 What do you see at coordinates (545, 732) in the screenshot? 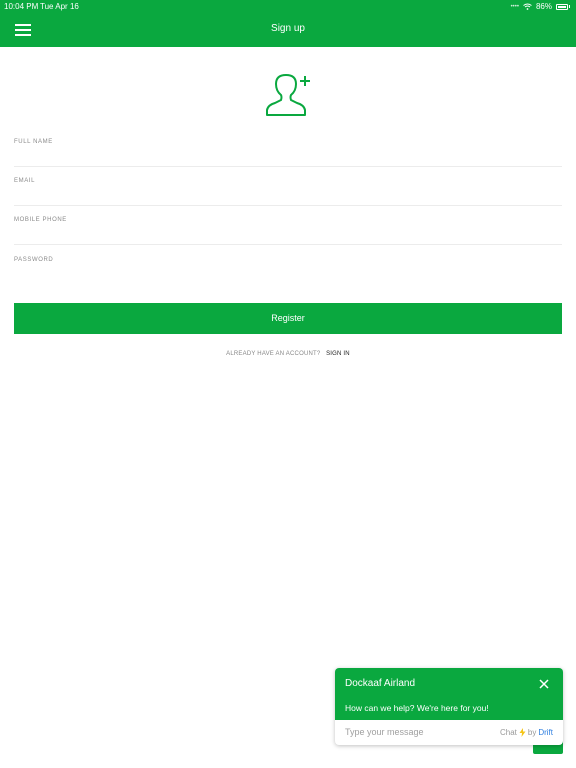
I see `drift-link: Drift` at bounding box center [545, 732].